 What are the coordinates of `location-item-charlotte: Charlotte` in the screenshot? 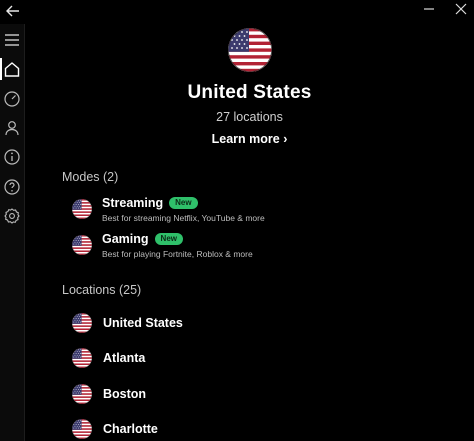 It's located at (115, 429).